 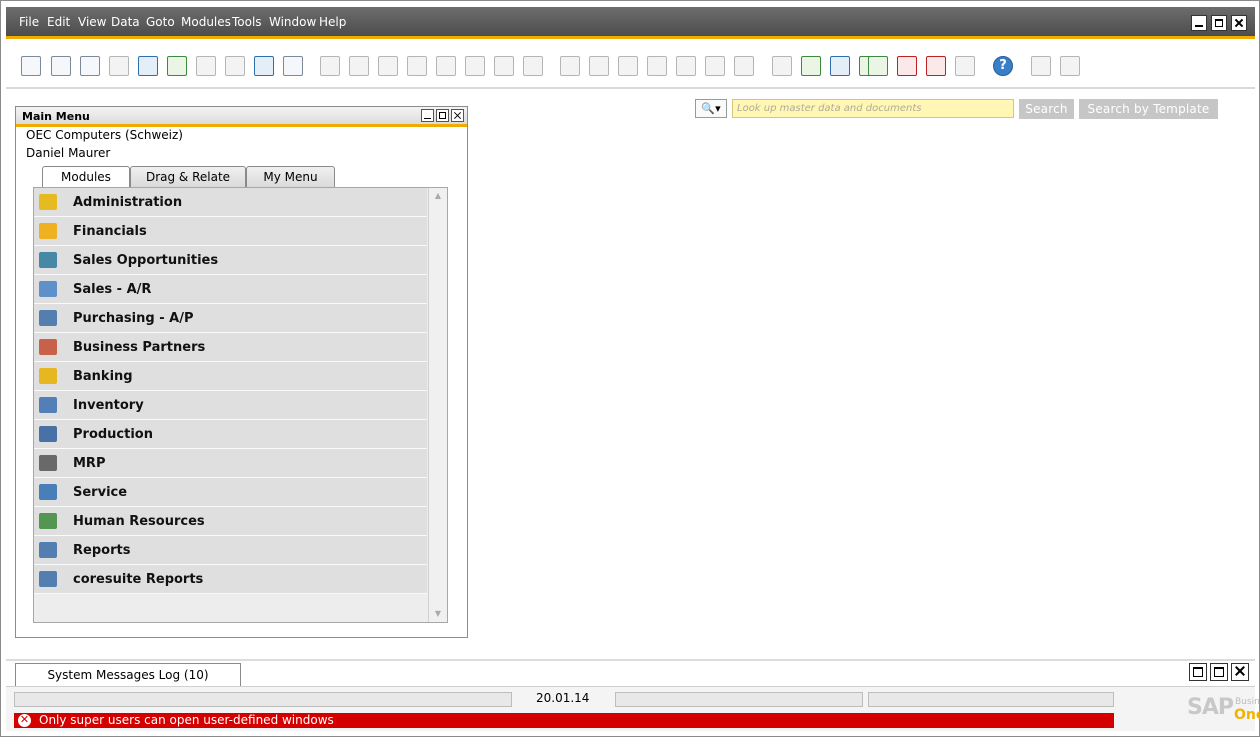 What do you see at coordinates (264, 66) in the screenshot?
I see `launch-application-icon` at bounding box center [264, 66].